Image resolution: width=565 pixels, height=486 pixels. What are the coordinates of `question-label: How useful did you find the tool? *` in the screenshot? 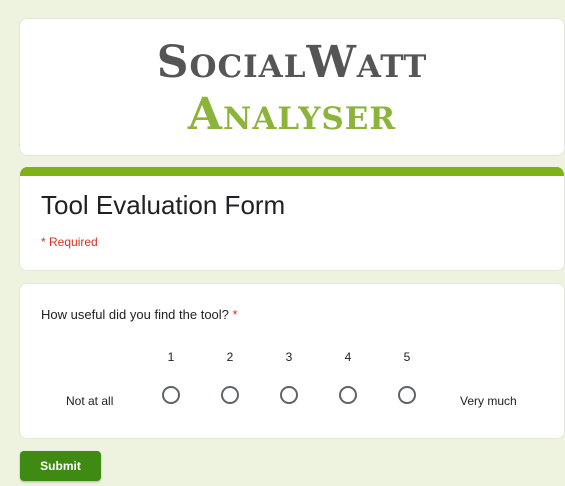 It's located at (139, 314).